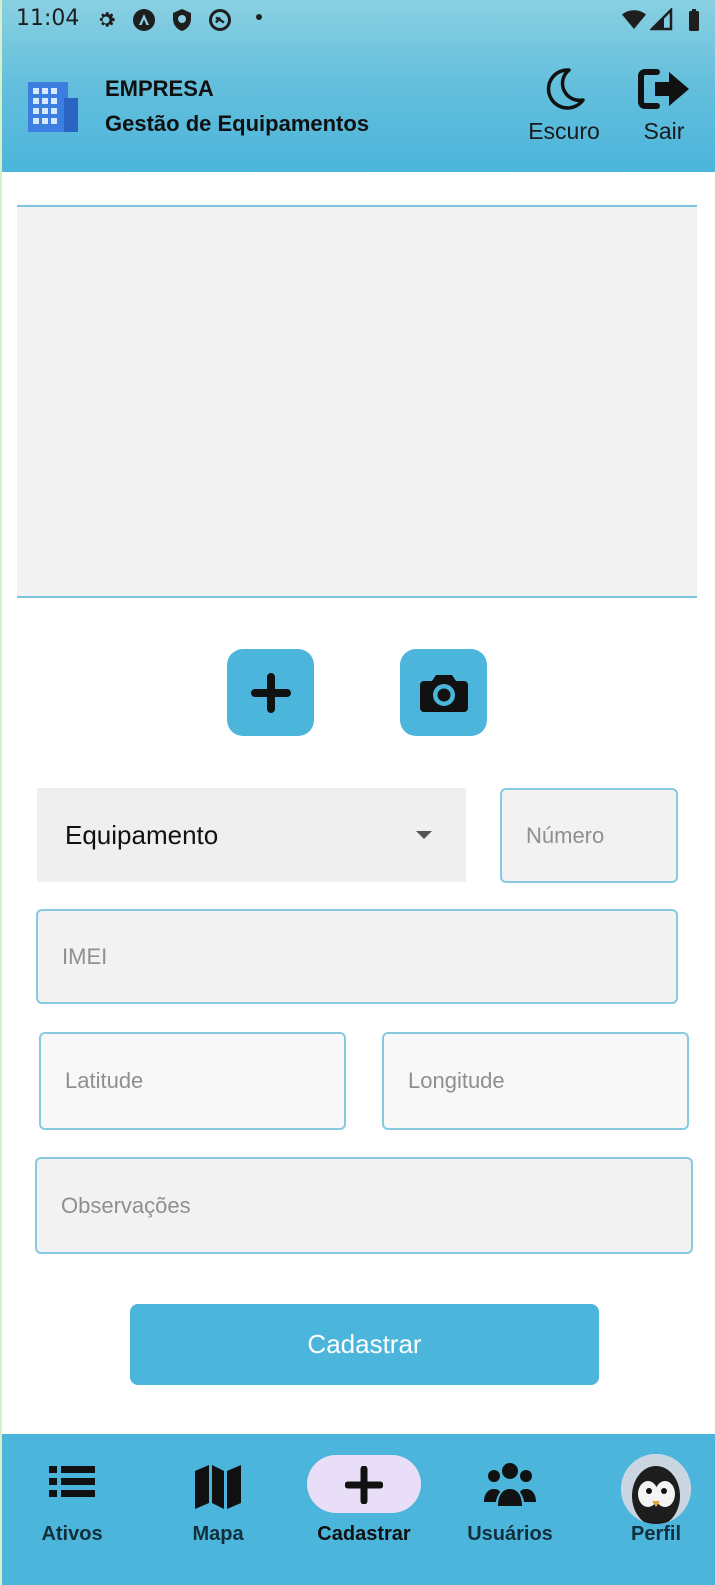 The width and height of the screenshot is (715, 1585). I want to click on sync-circle-icon, so click(220, 20).